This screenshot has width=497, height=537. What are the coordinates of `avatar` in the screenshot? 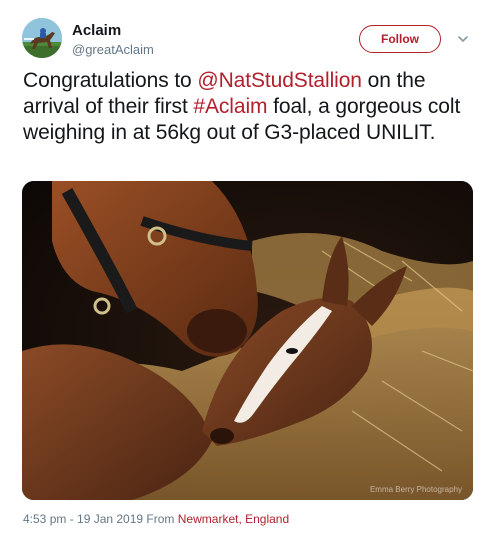 It's located at (42, 38).